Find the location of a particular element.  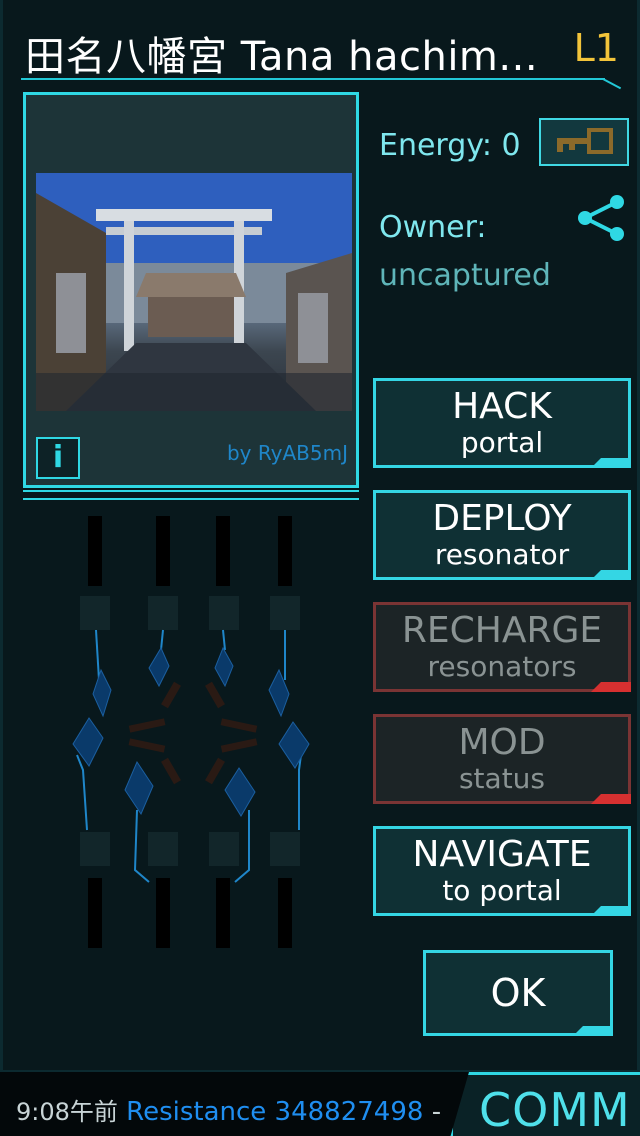

comm-score: 348827498 is located at coordinates (349, 1112).